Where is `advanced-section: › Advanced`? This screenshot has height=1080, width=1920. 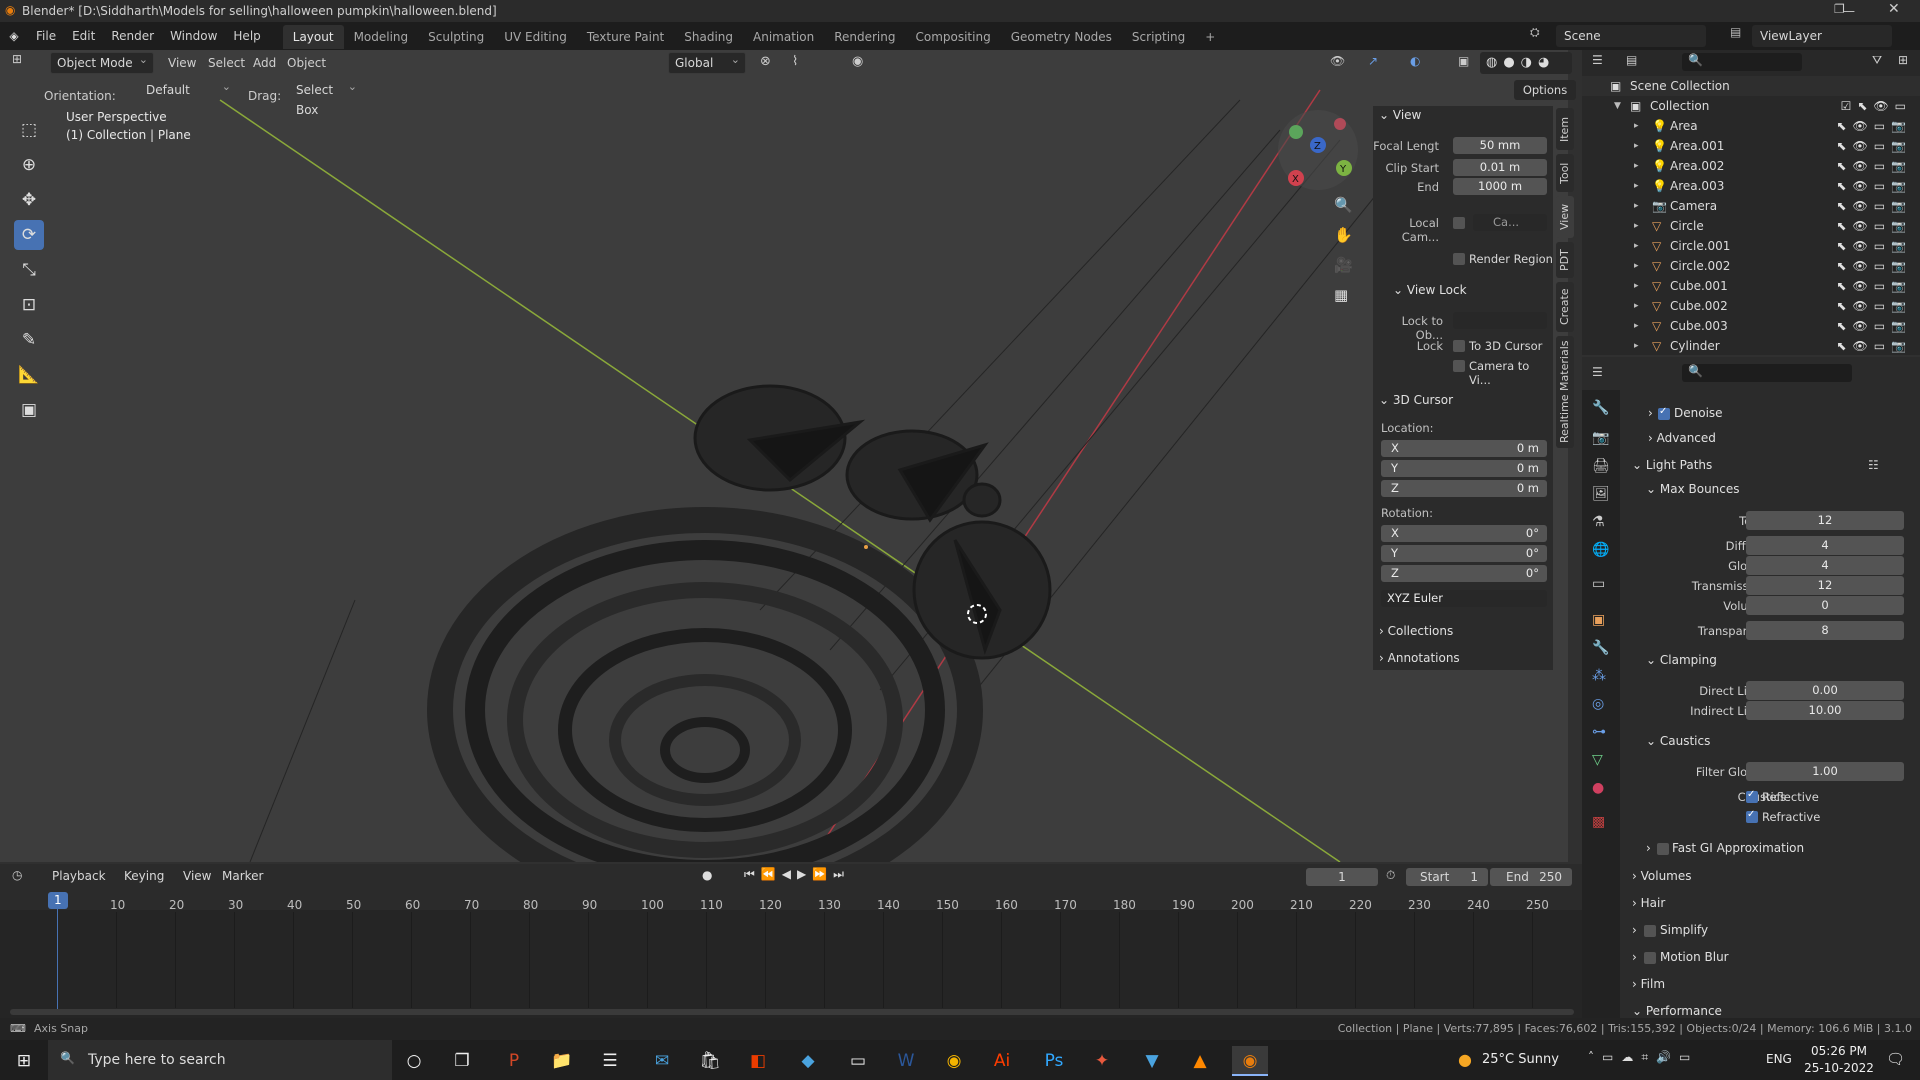
advanced-section: › Advanced is located at coordinates (1682, 438).